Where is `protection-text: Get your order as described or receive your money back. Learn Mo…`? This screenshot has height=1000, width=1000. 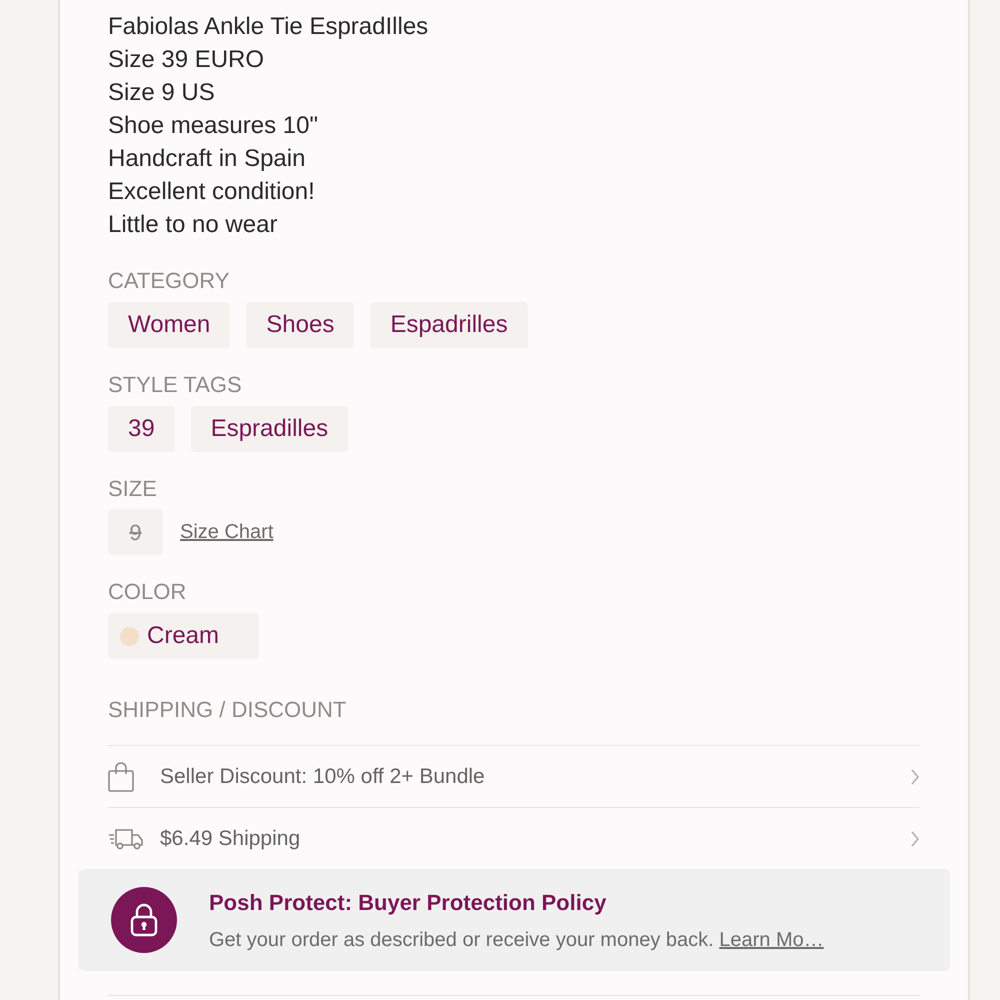 protection-text: Get your order as described or receive your money back. Learn Mo… is located at coordinates (516, 940).